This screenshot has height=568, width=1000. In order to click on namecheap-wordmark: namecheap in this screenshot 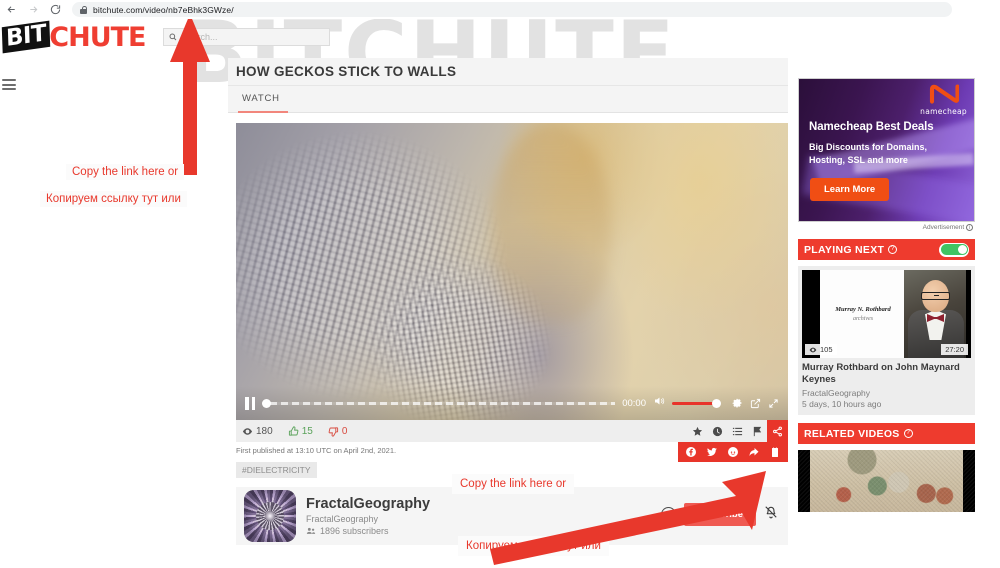, I will do `click(943, 111)`.